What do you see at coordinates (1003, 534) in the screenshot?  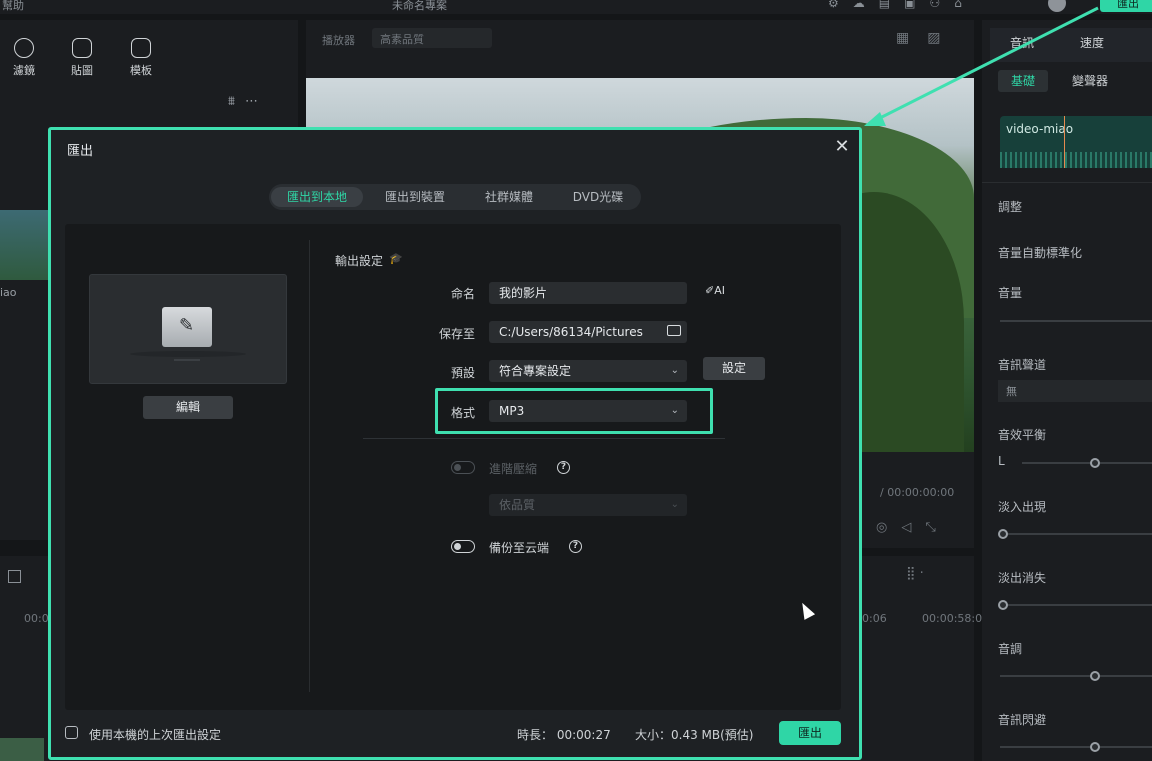 I see `fade-in-knob` at bounding box center [1003, 534].